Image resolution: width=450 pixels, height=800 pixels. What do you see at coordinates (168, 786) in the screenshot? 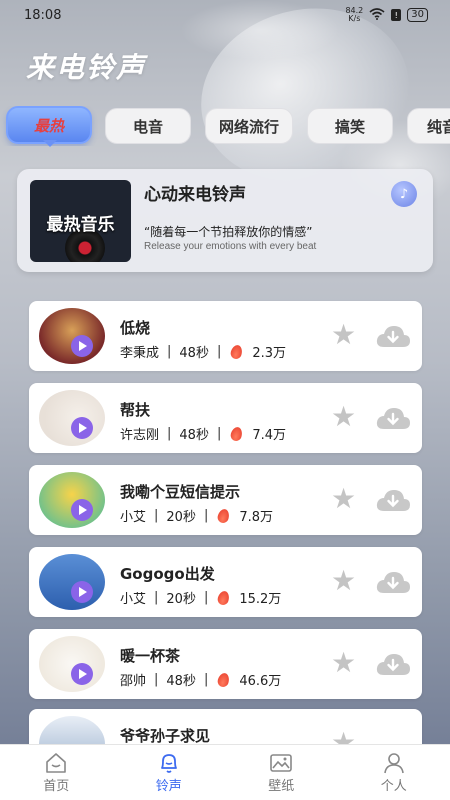
I see `nav-label: 铃声` at bounding box center [168, 786].